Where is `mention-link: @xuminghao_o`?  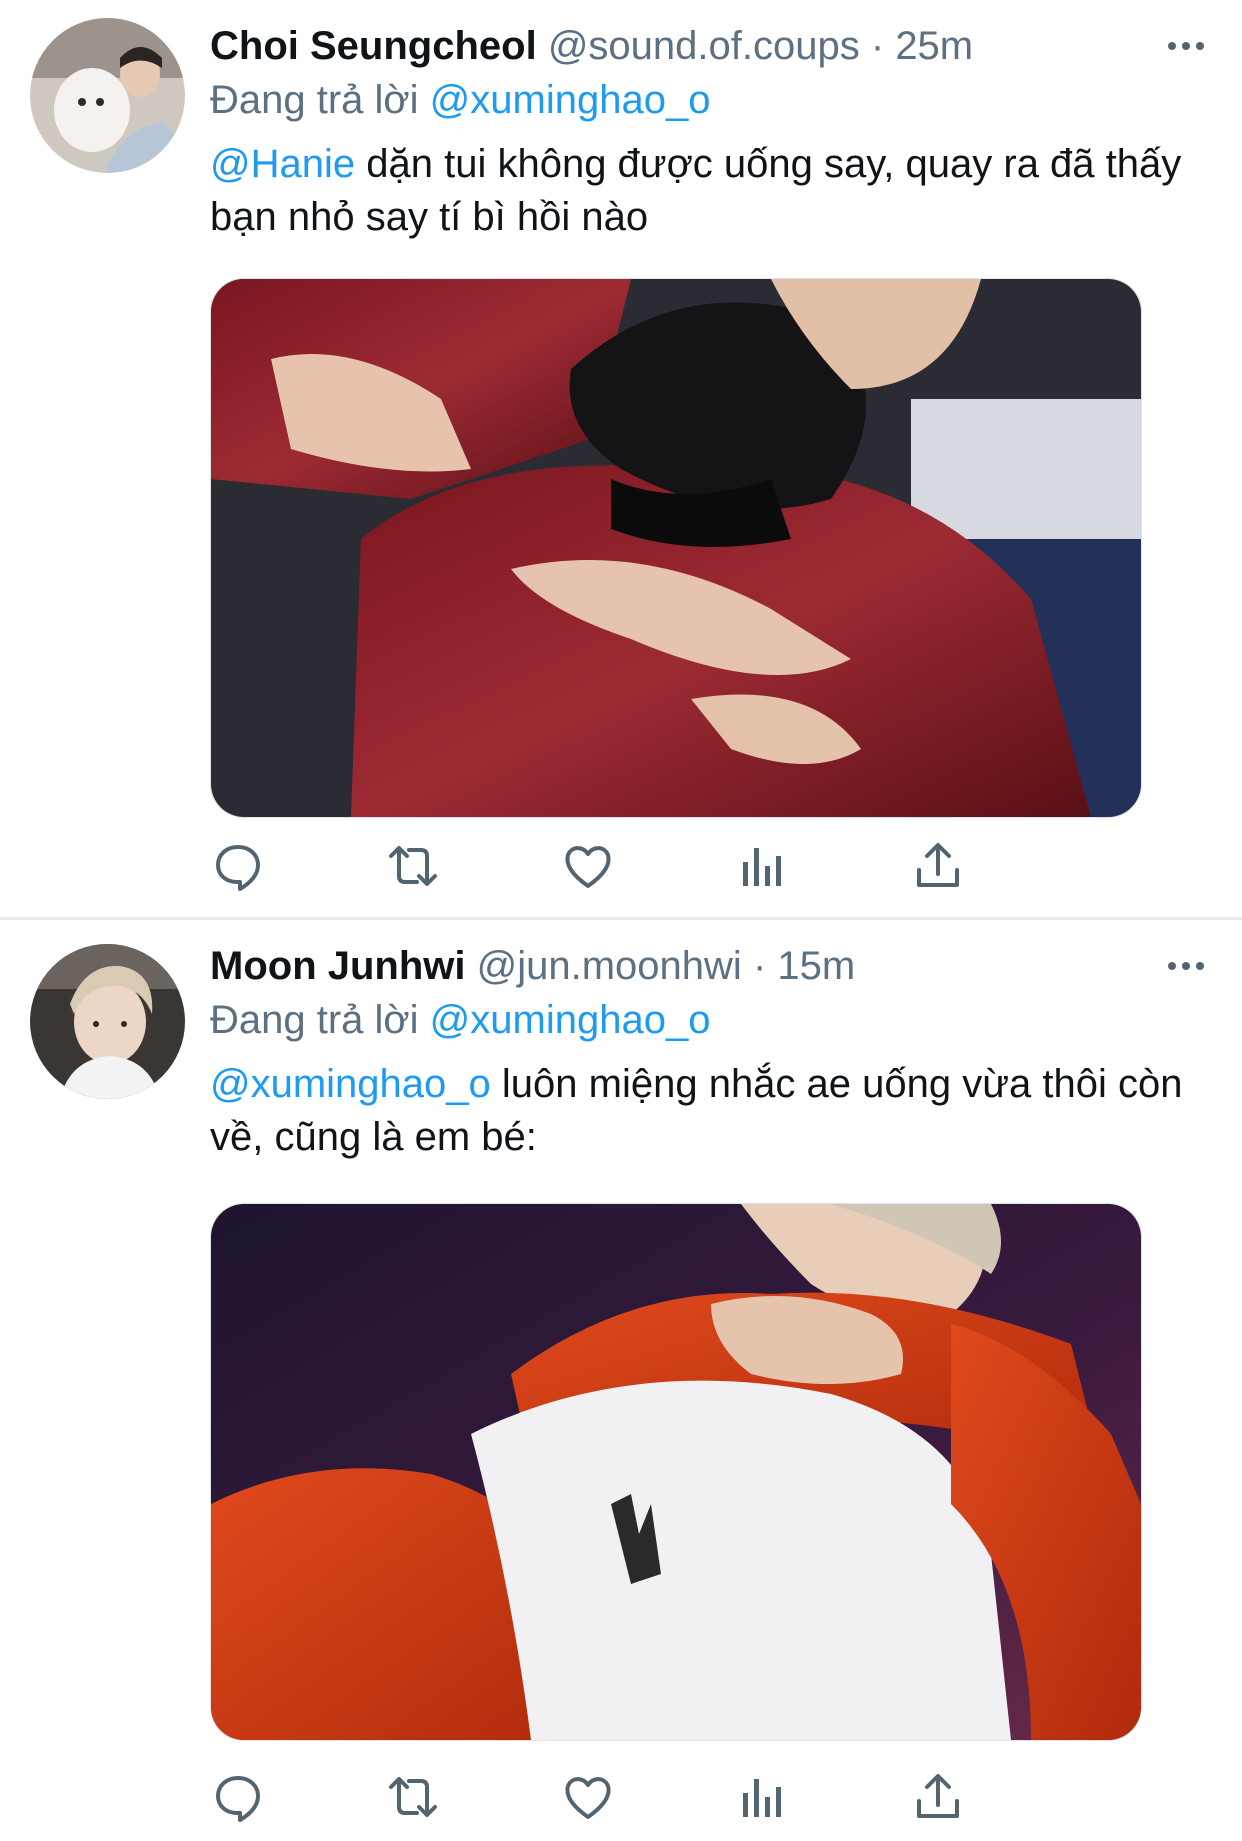
mention-link: @xuminghao_o is located at coordinates (350, 1084).